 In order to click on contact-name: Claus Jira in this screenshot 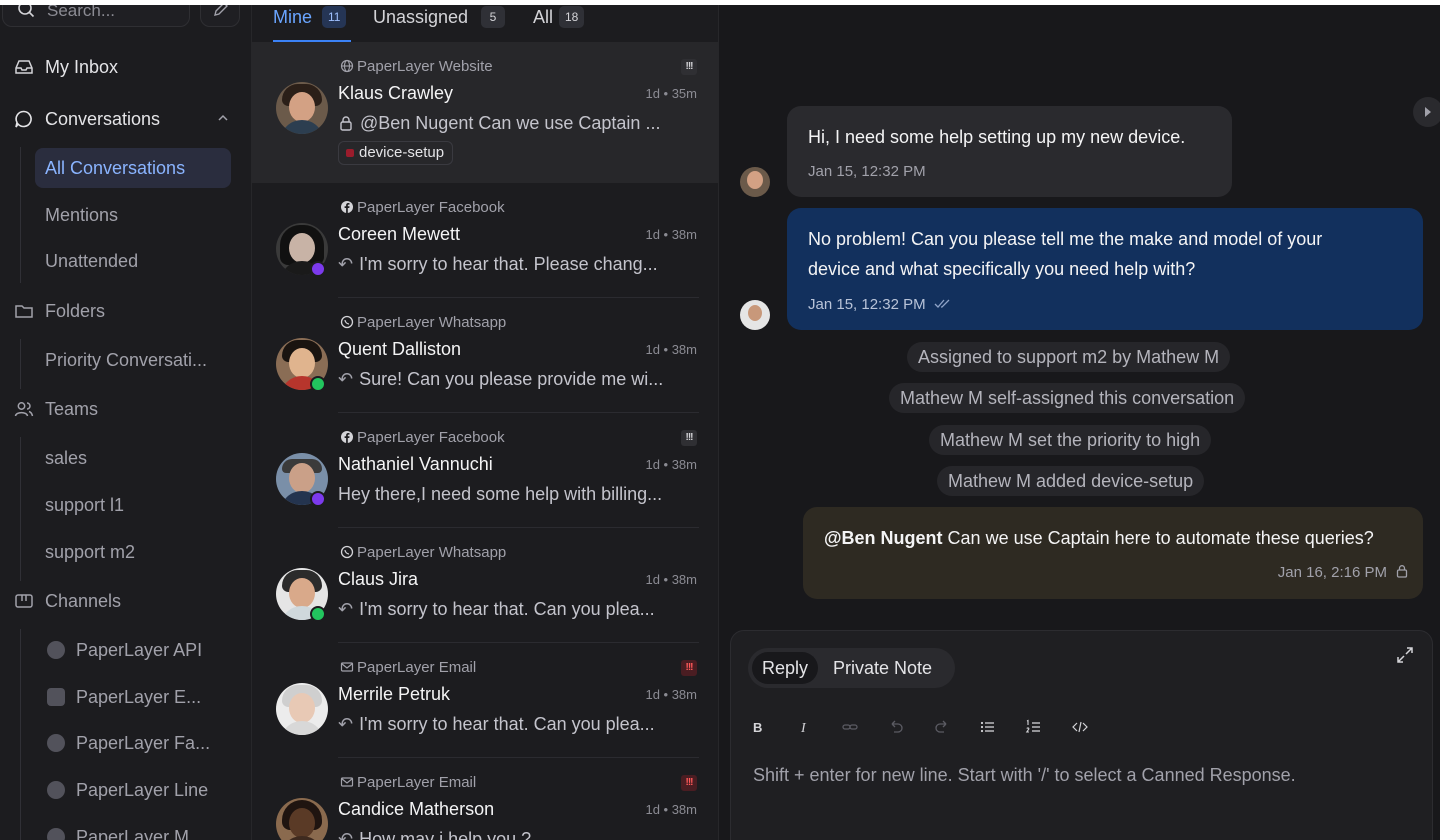, I will do `click(378, 579)`.